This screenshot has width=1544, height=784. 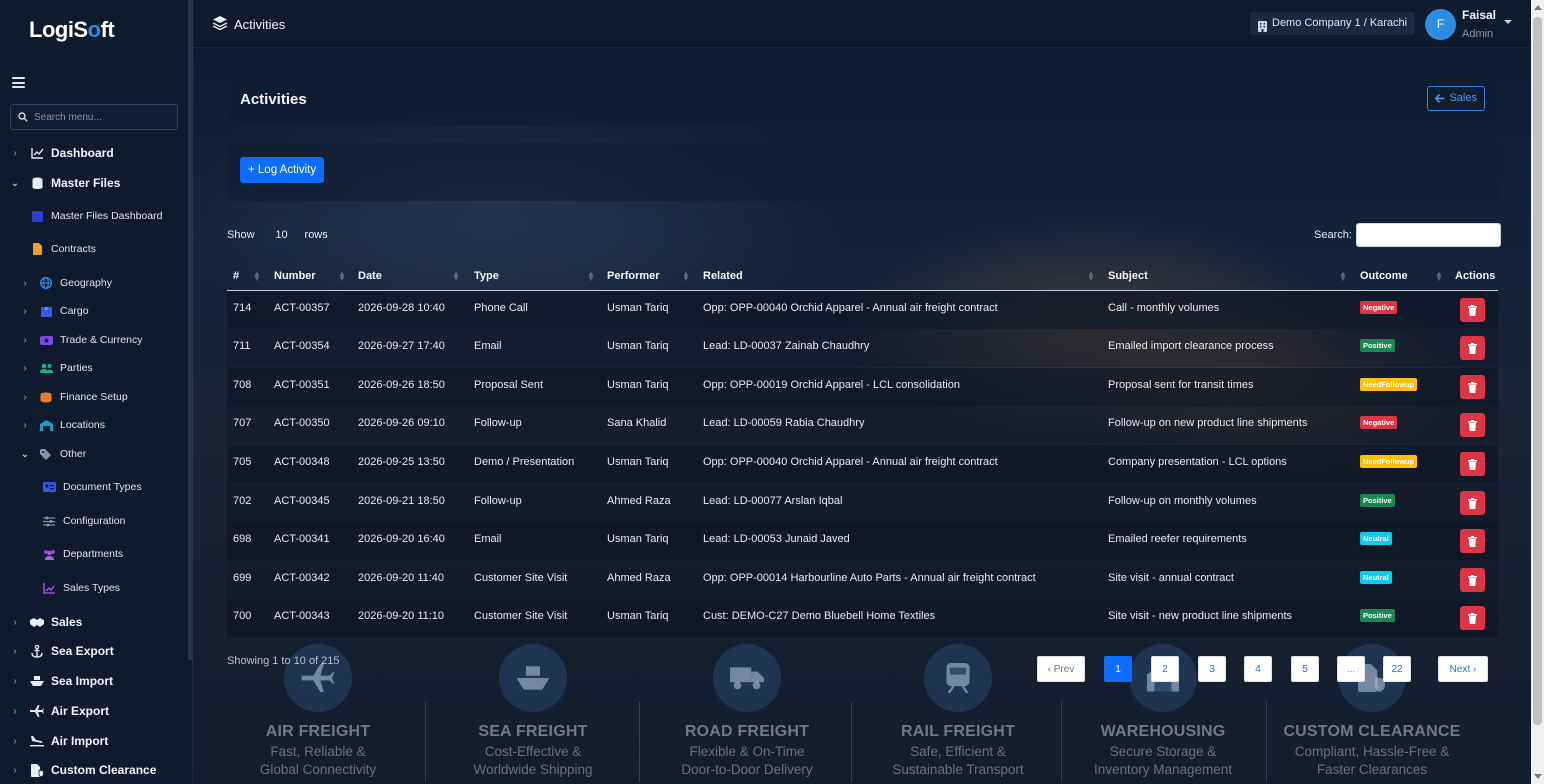 What do you see at coordinates (1212, 669) in the screenshot?
I see `page-button-3: 3` at bounding box center [1212, 669].